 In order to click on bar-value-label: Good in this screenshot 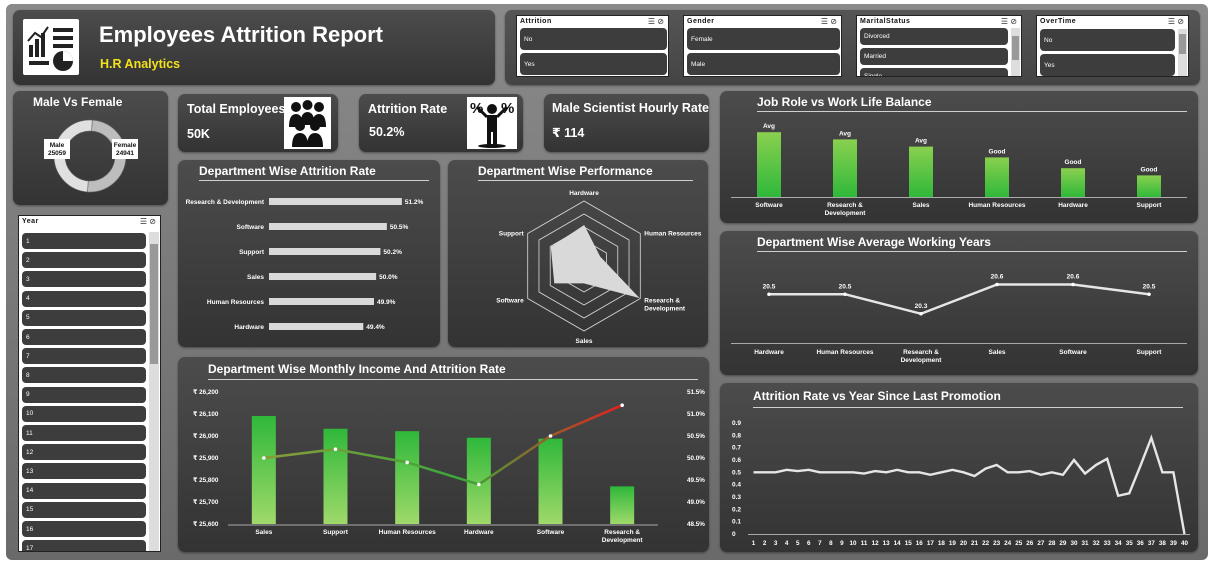, I will do `click(1149, 169)`.